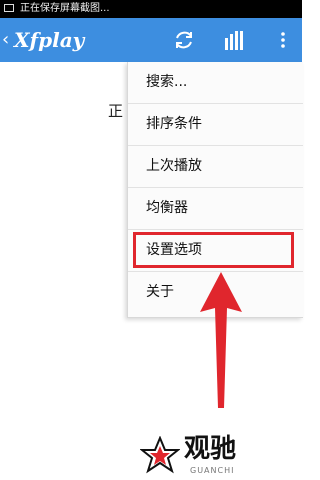  Describe the element at coordinates (9, 8) in the screenshot. I see `screenshot-icon` at that location.